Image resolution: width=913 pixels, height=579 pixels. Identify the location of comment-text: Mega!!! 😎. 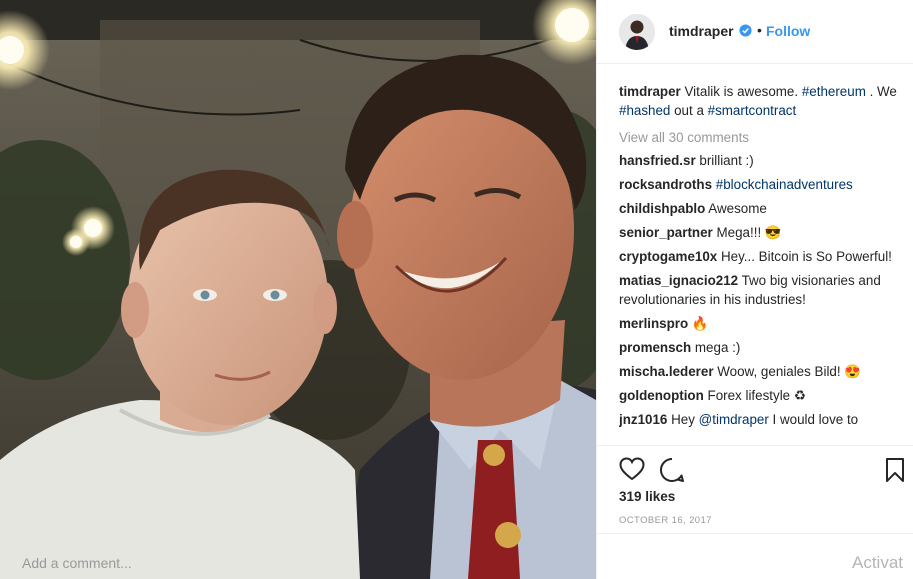
(747, 232).